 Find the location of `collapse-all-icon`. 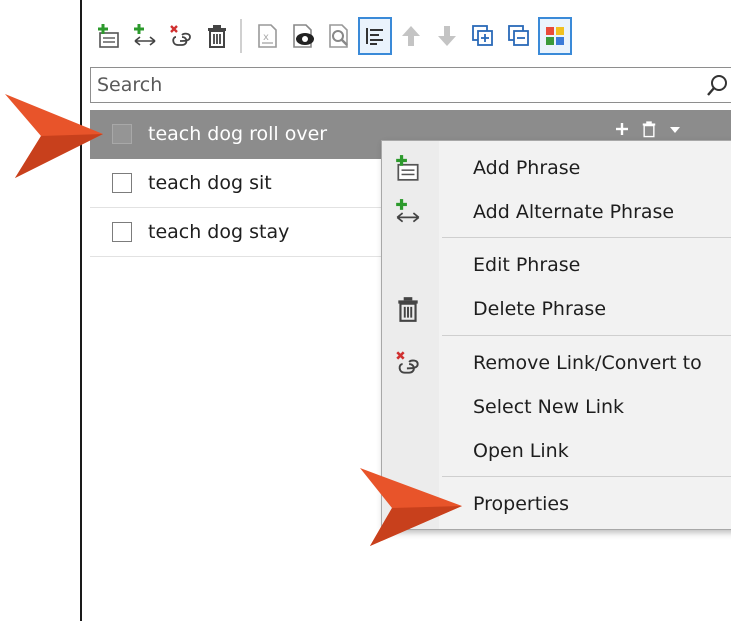

collapse-all-icon is located at coordinates (518, 35).